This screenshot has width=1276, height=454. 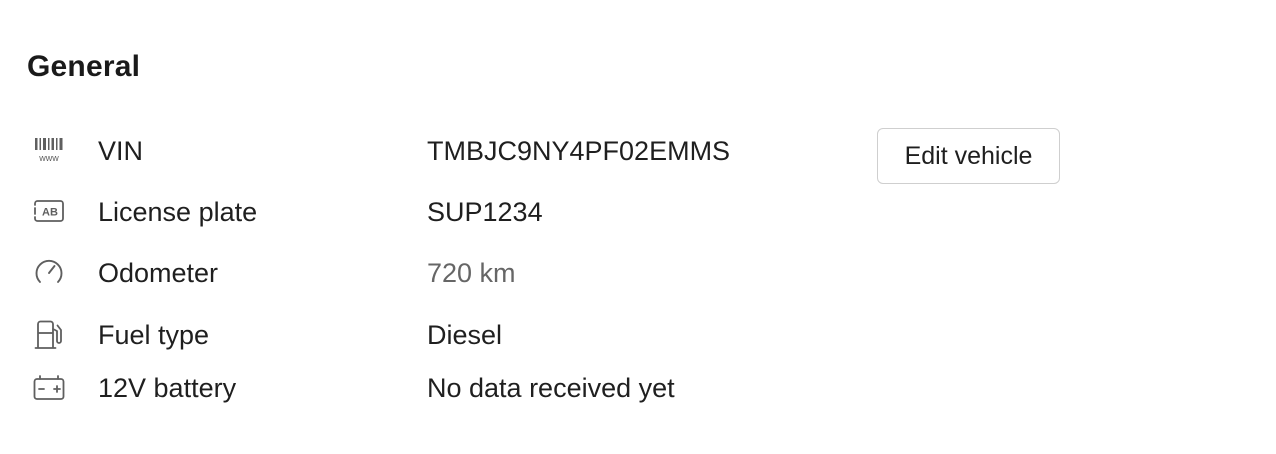 I want to click on fuel-pump-icon, so click(x=49, y=334).